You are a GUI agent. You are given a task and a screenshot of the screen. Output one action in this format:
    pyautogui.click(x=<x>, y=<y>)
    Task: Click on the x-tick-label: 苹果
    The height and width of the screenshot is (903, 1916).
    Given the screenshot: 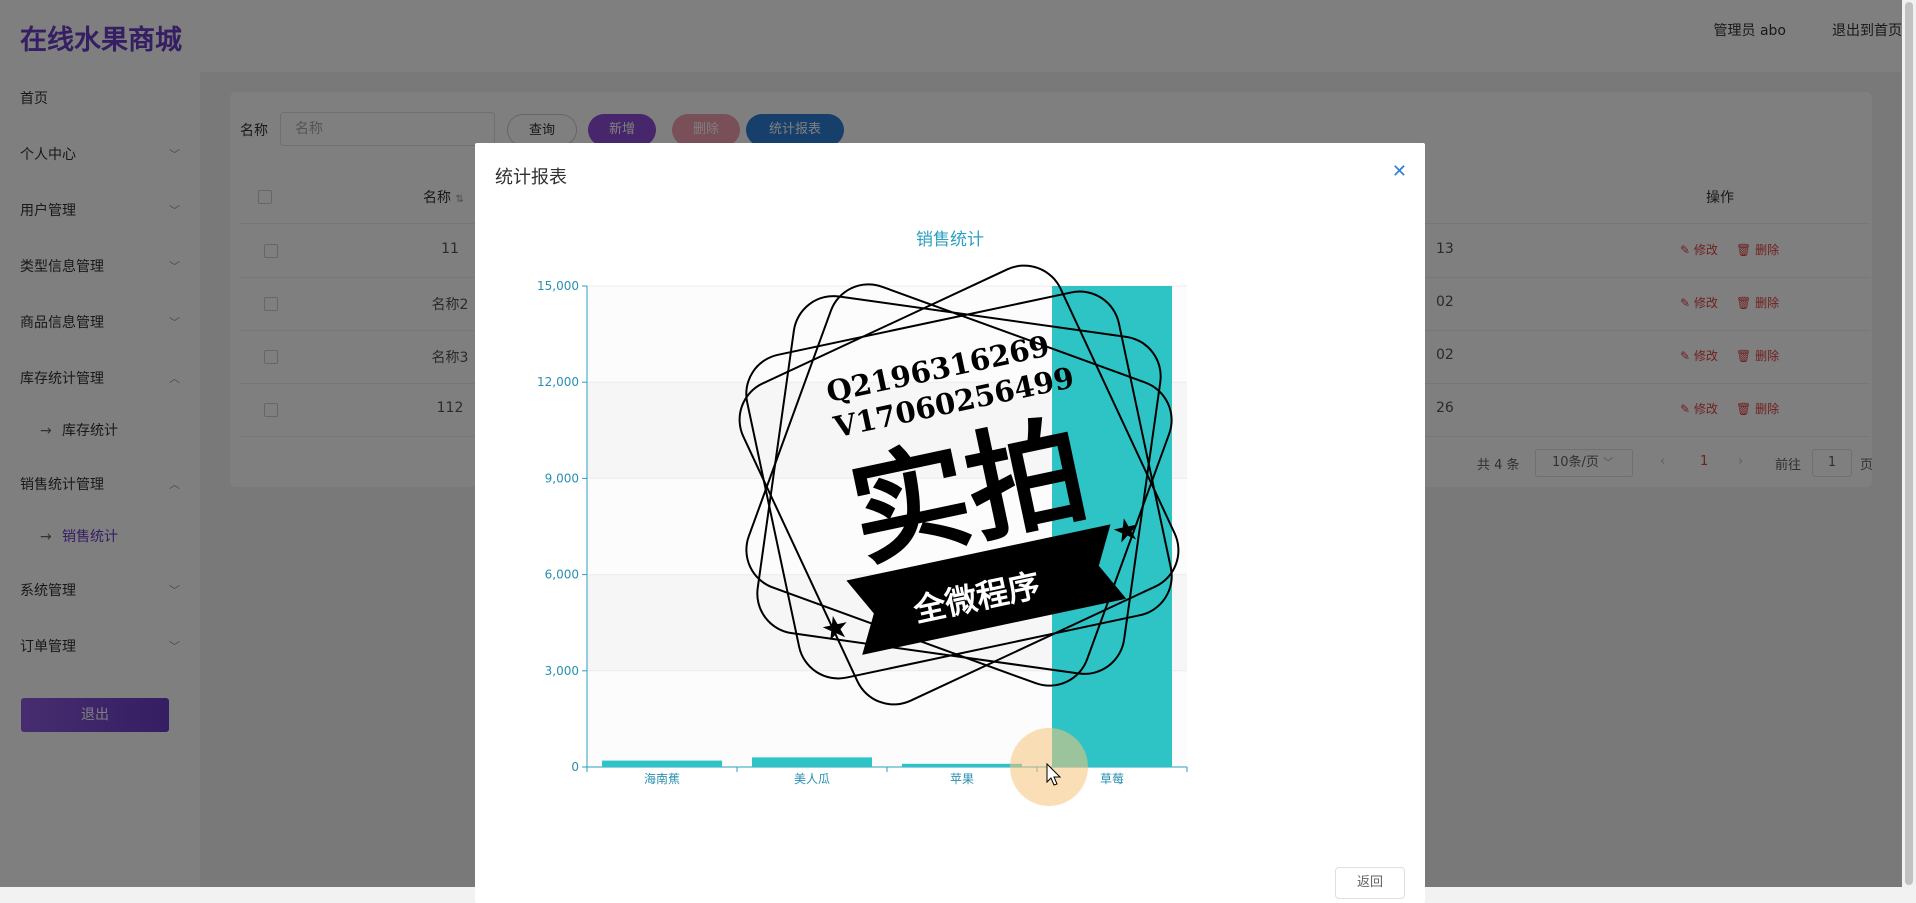 What is the action you would take?
    pyautogui.click(x=962, y=779)
    